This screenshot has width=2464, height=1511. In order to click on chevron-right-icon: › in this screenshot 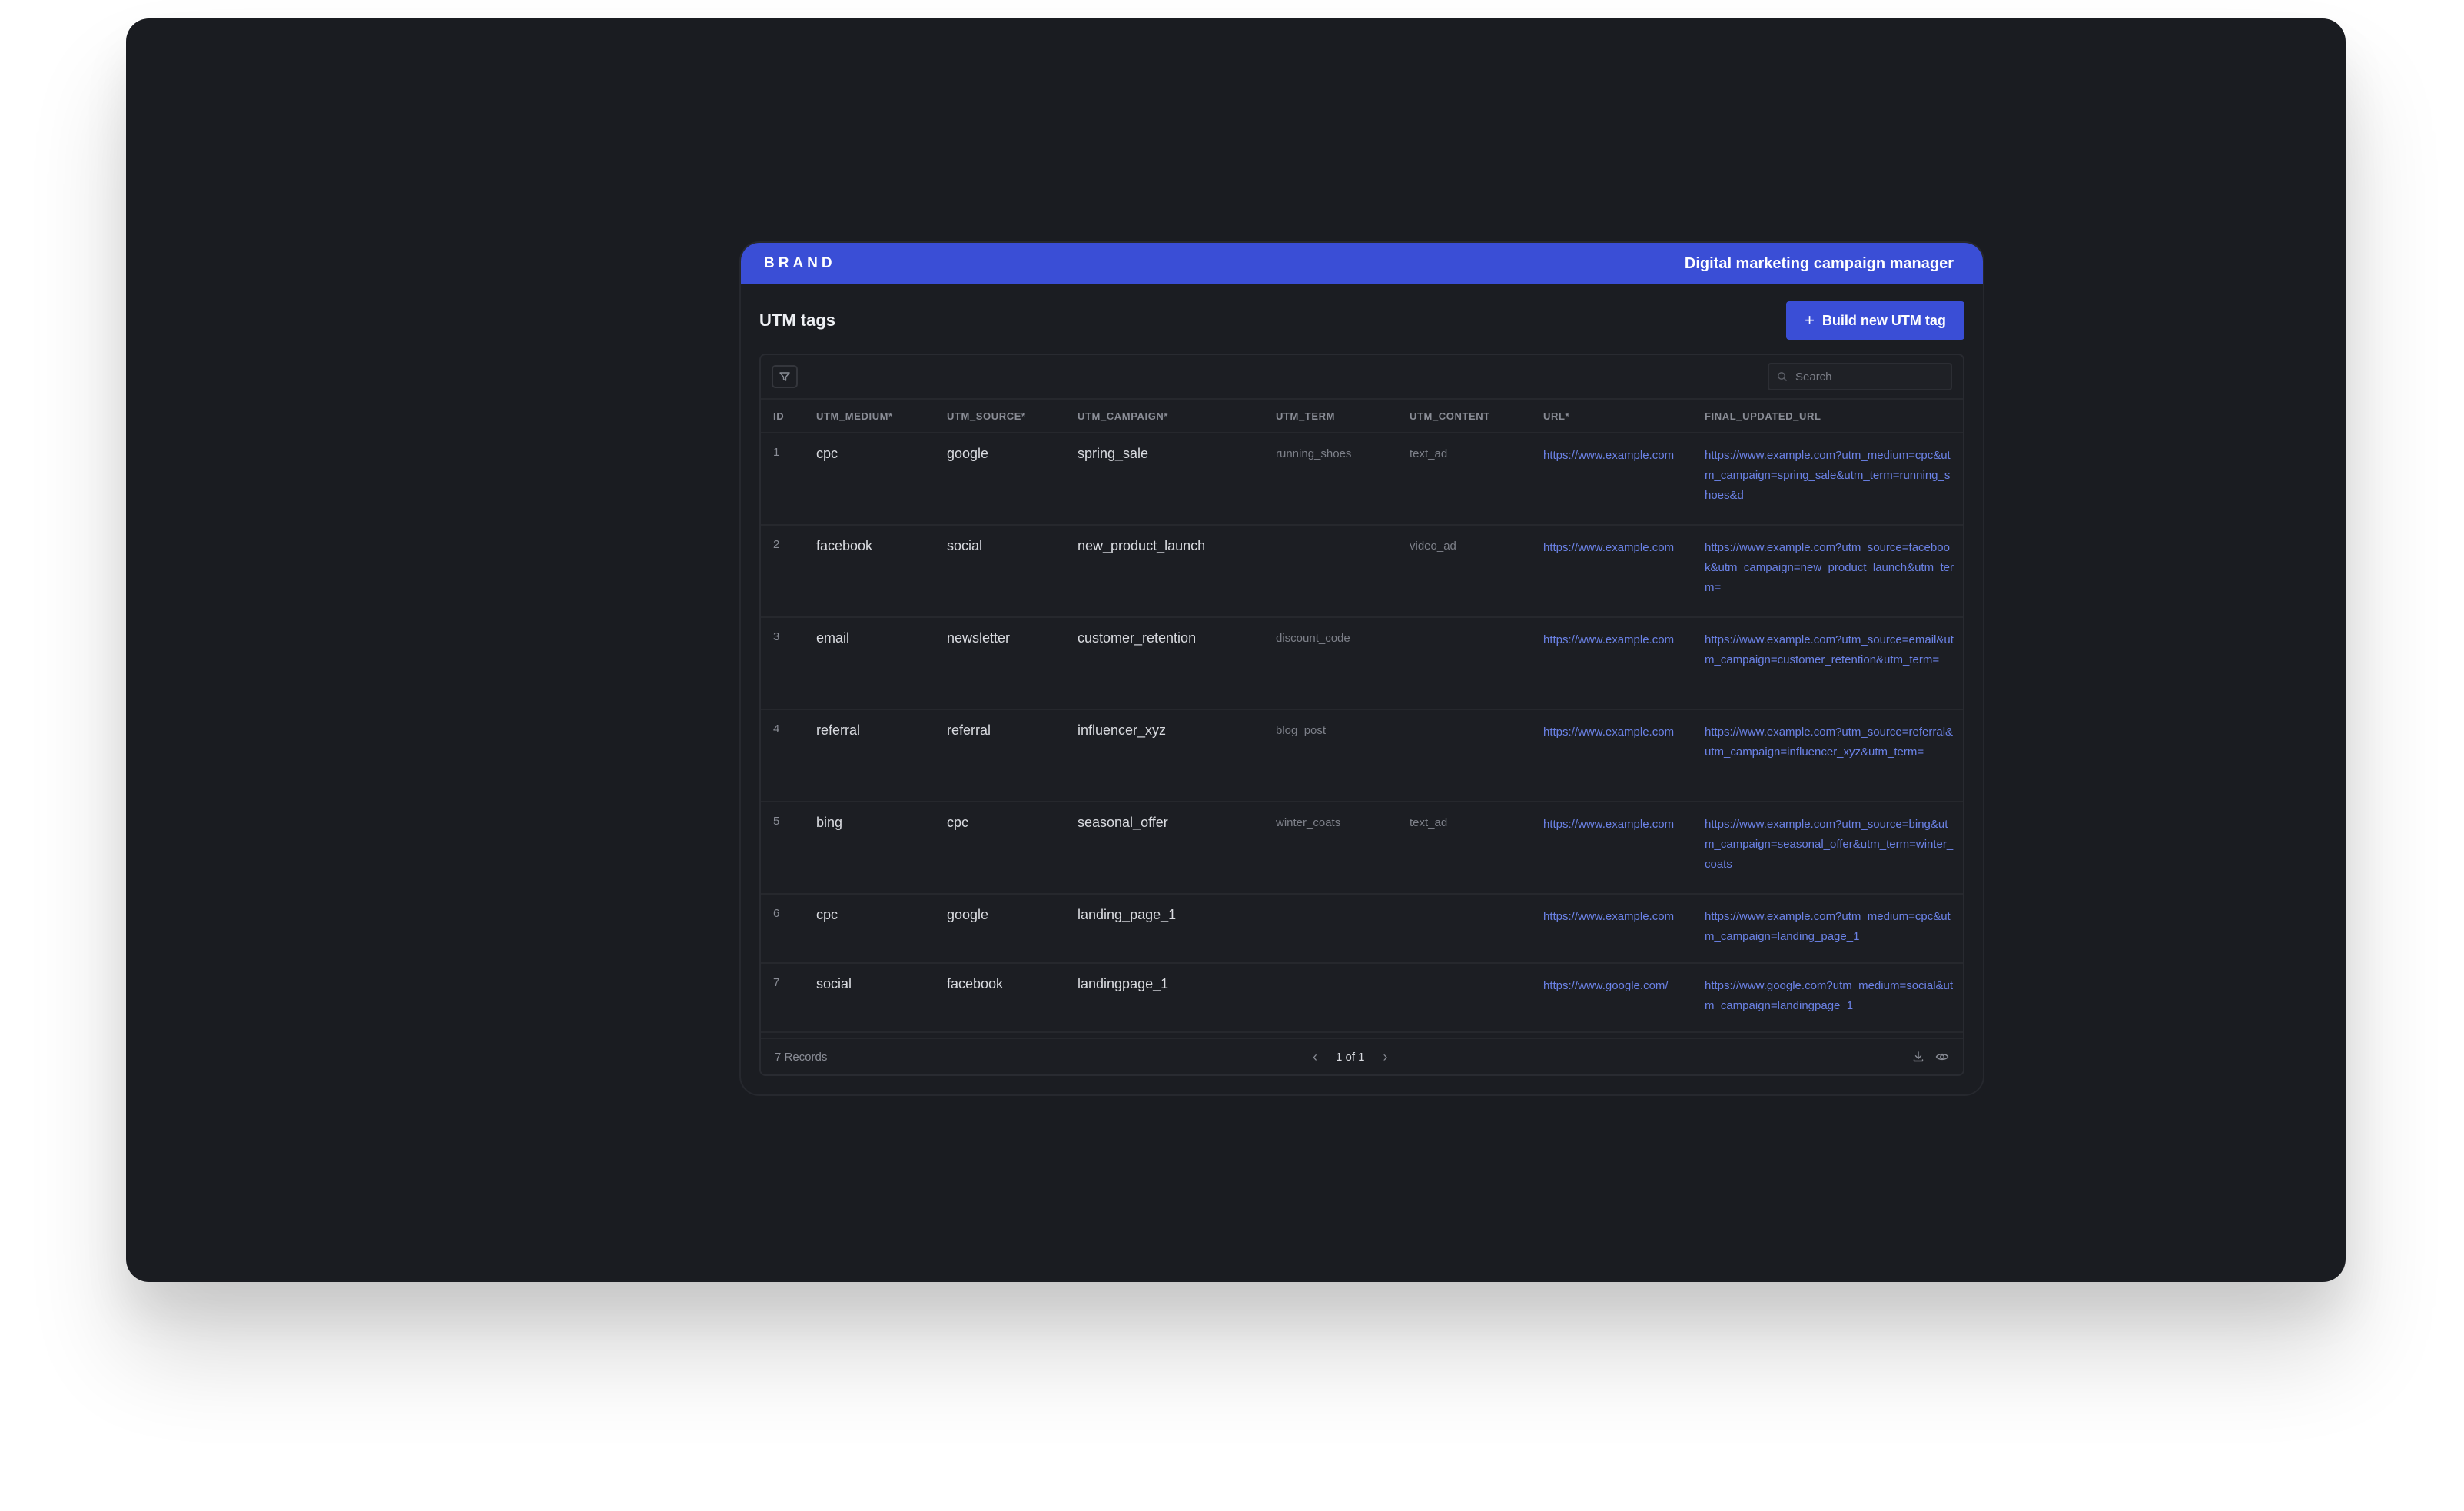, I will do `click(1385, 1057)`.